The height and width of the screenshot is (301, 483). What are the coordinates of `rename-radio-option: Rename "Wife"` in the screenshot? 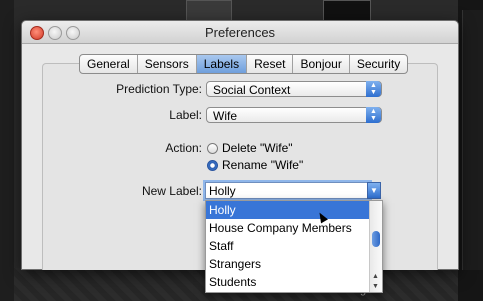 It's located at (255, 165).